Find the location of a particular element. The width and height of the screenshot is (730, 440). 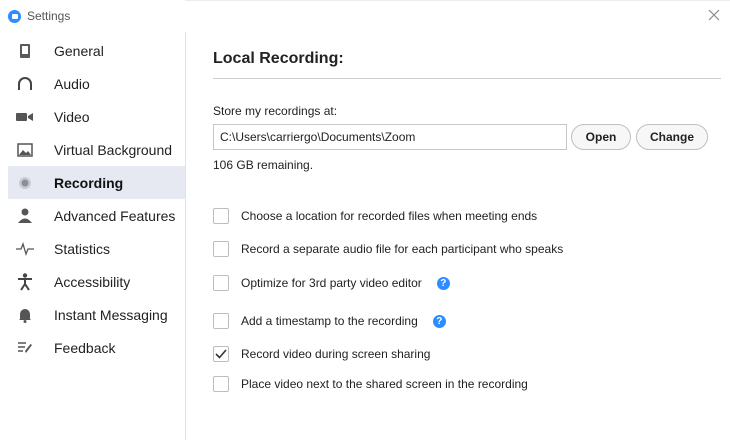

sidebar-item-recording: Recording is located at coordinates (96, 182).